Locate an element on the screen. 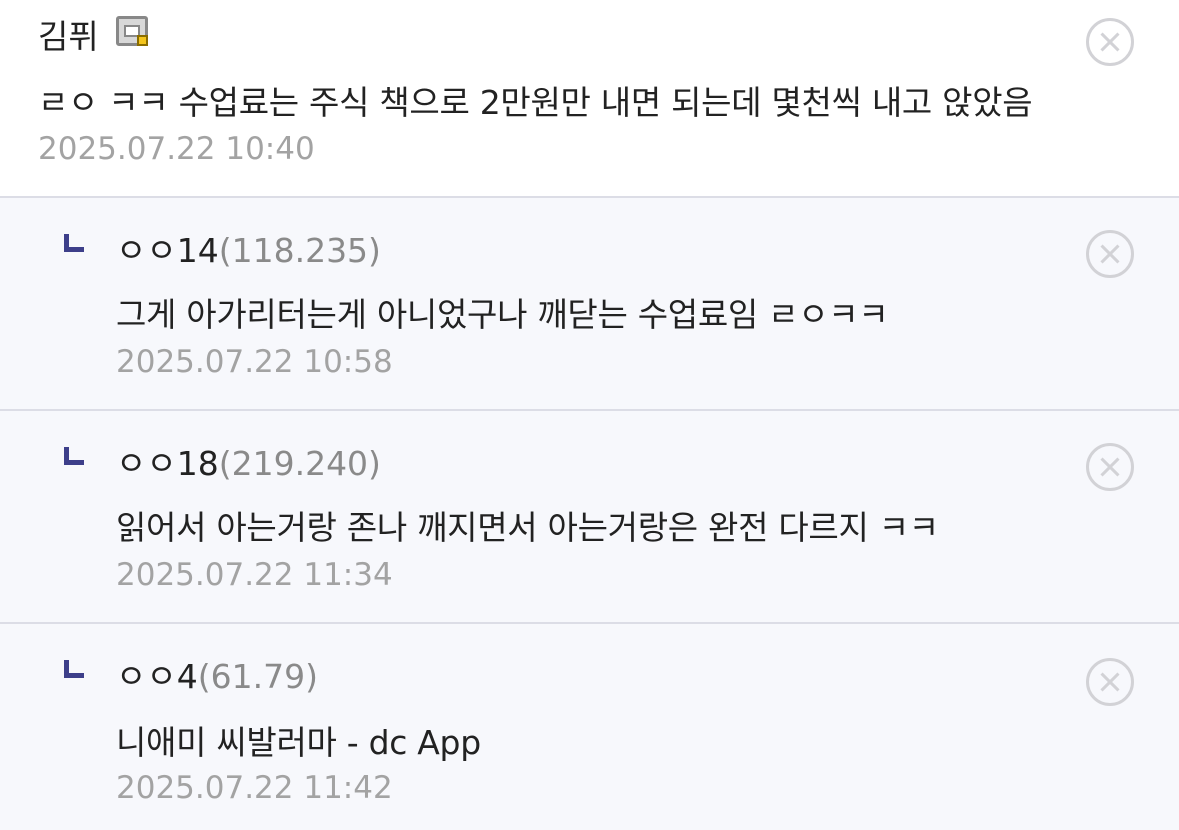 The image size is (1179, 830). comment-date: 2025.07.22 10:40 is located at coordinates (176, 149).